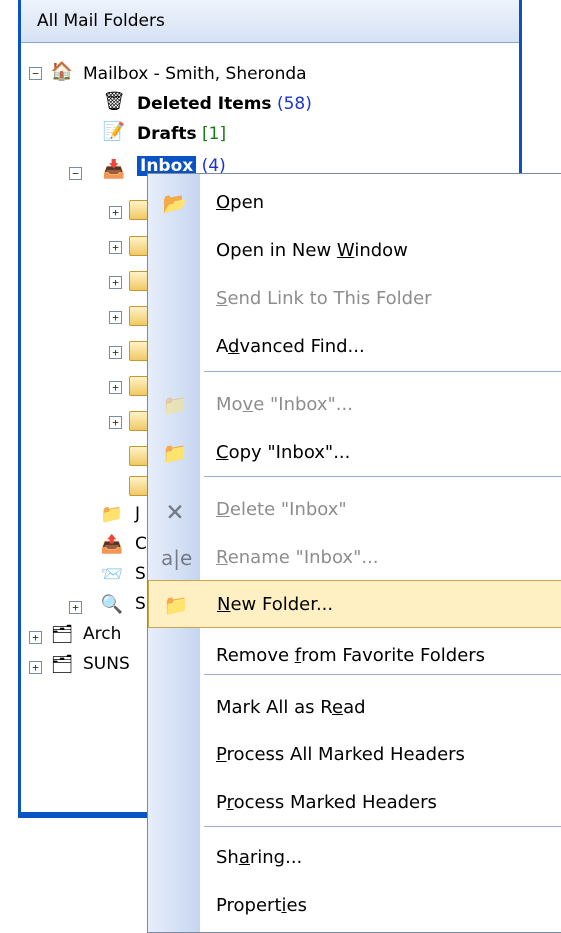 This screenshot has width=561, height=933. I want to click on menu-item-label: Delete "Inbox", so click(281, 510).